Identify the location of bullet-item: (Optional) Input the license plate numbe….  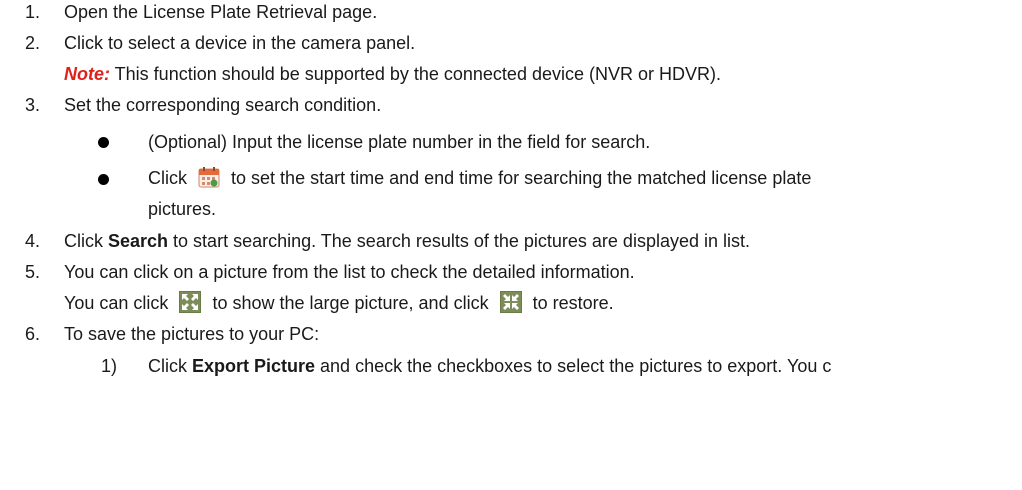
(399, 142).